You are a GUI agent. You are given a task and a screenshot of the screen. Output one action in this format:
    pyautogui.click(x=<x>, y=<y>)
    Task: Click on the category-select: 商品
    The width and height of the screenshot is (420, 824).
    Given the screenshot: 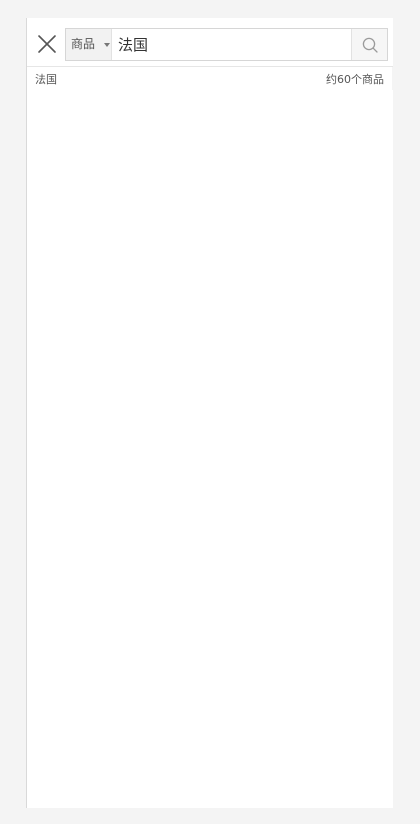 What is the action you would take?
    pyautogui.click(x=89, y=44)
    